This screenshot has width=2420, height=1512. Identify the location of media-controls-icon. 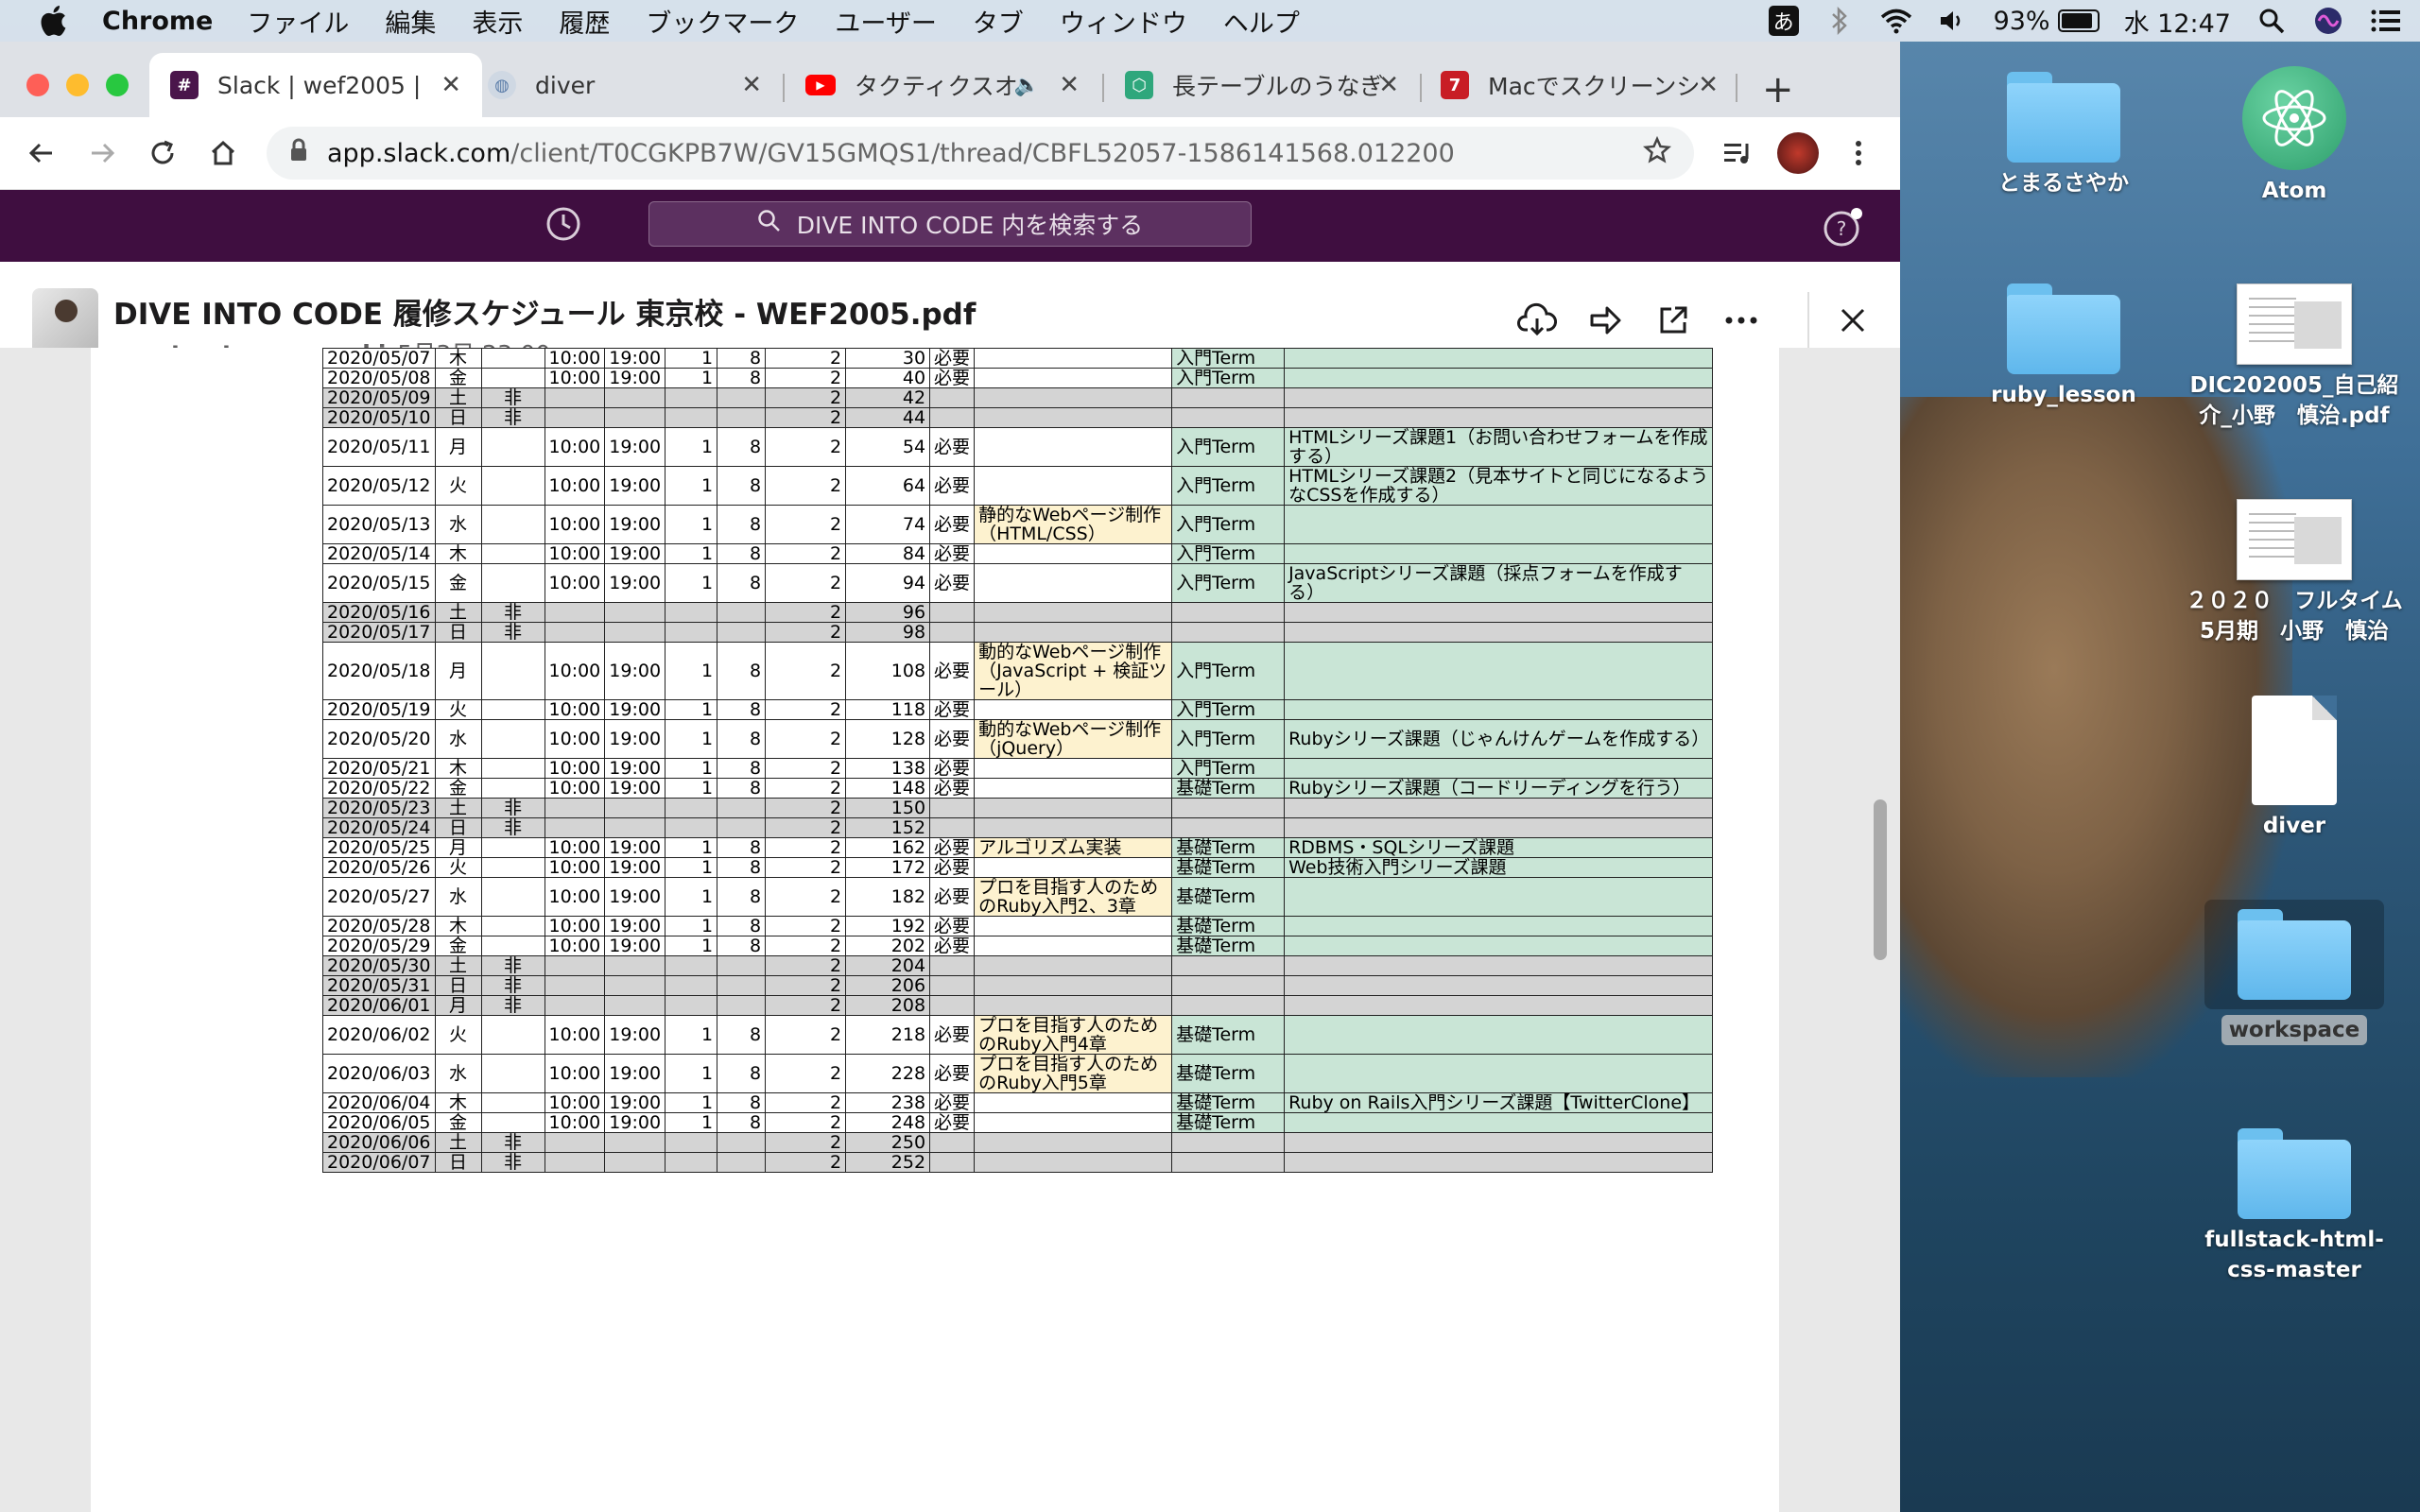
(1737, 153).